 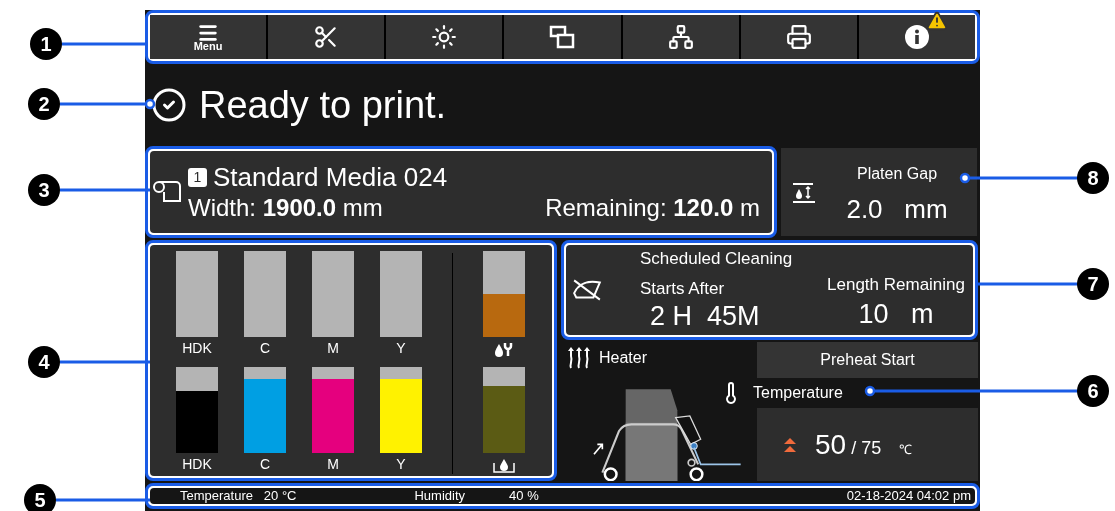 I want to click on menu-icon, so click(x=208, y=33).